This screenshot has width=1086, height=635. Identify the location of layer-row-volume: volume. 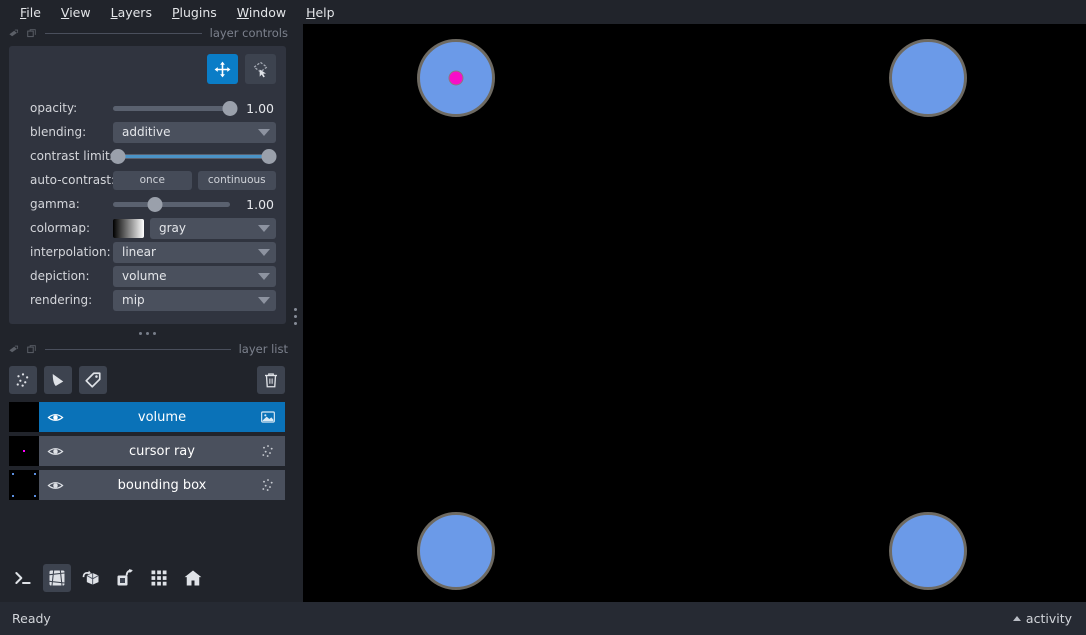
(147, 417).